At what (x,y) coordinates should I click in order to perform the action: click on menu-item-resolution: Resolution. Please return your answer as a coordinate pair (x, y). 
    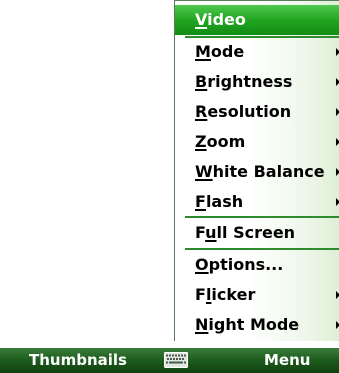
    Looking at the image, I should click on (257, 112).